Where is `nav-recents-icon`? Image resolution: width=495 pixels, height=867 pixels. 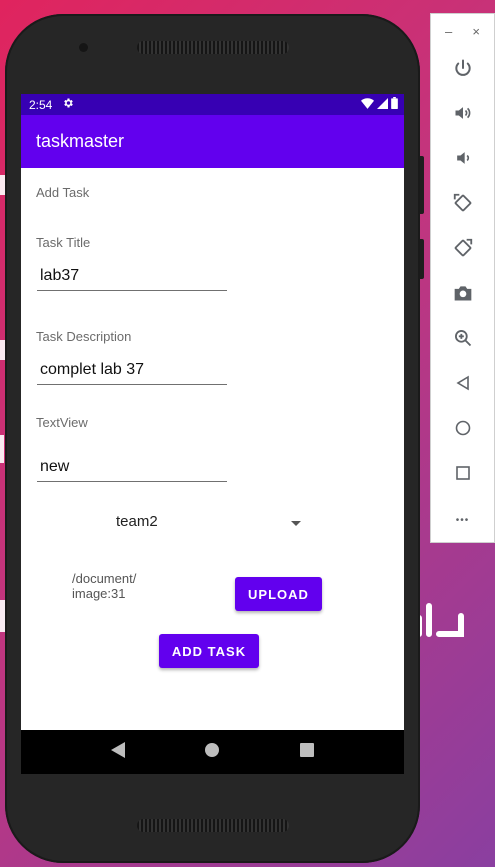 nav-recents-icon is located at coordinates (306, 752).